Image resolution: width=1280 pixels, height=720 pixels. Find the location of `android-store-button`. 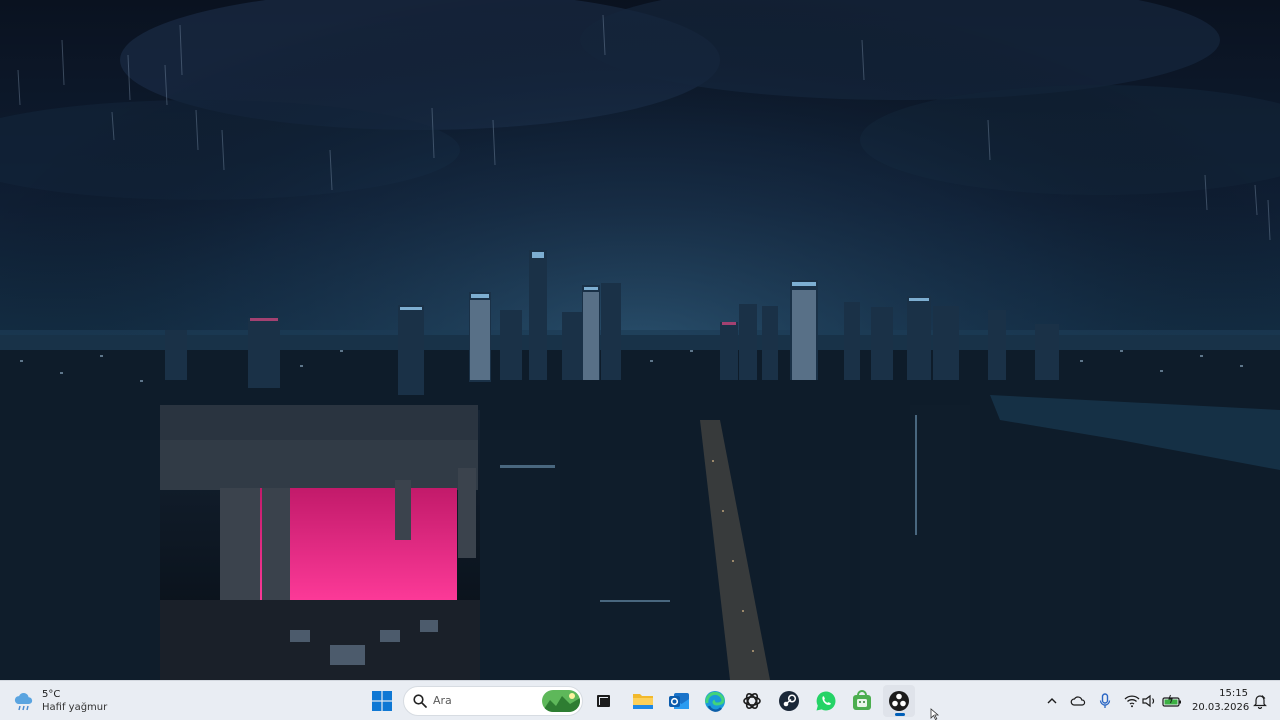

android-store-button is located at coordinates (862, 701).